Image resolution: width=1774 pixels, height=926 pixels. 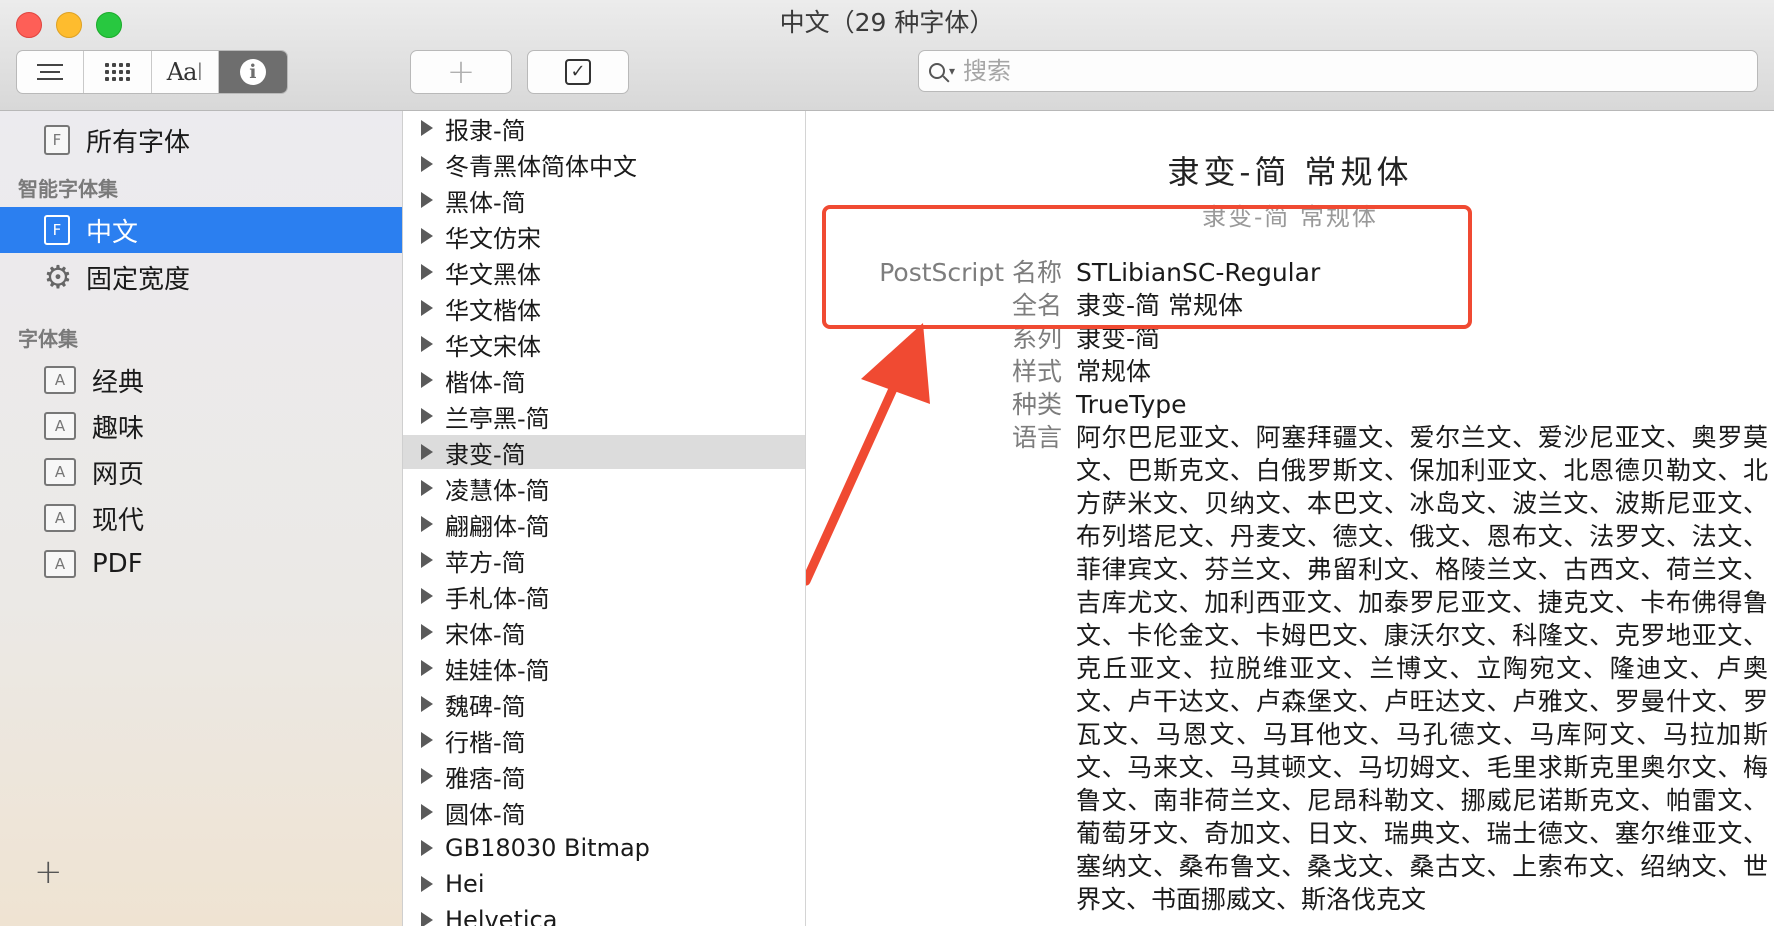 I want to click on font-list-item: 华文宋体, so click(x=604, y=344).